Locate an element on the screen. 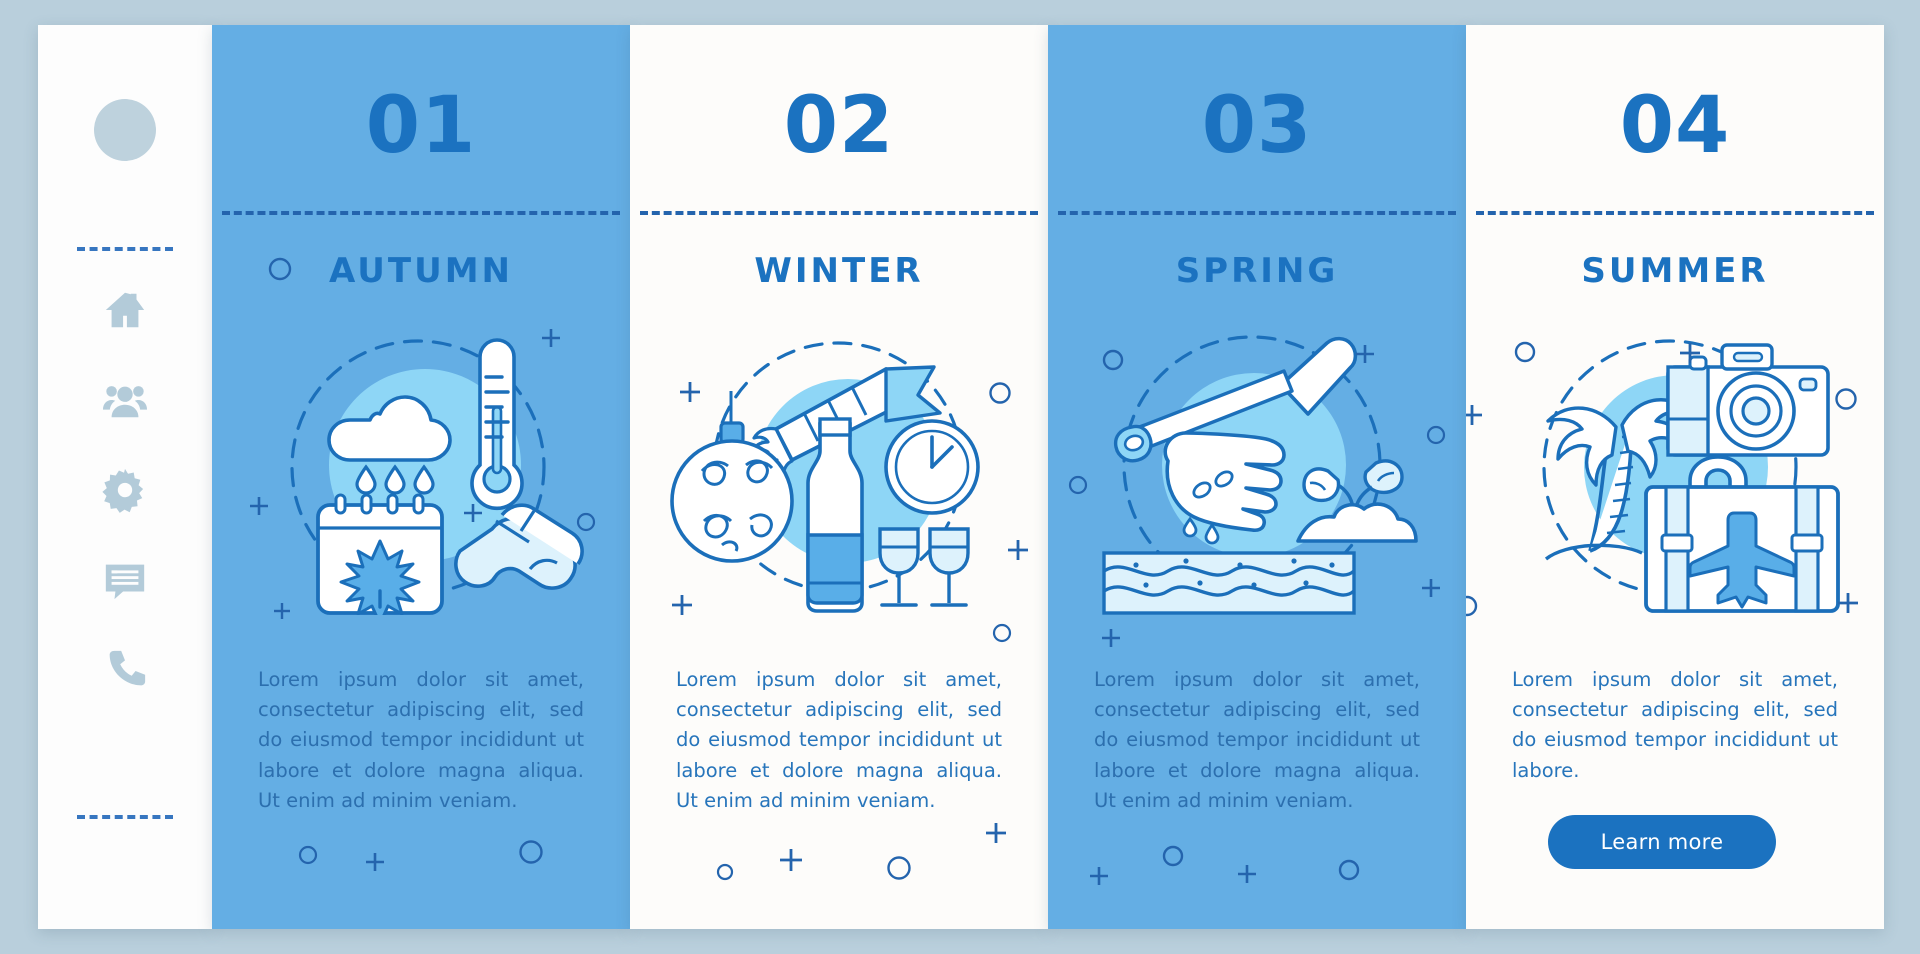  thermometer is located at coordinates (497, 424).